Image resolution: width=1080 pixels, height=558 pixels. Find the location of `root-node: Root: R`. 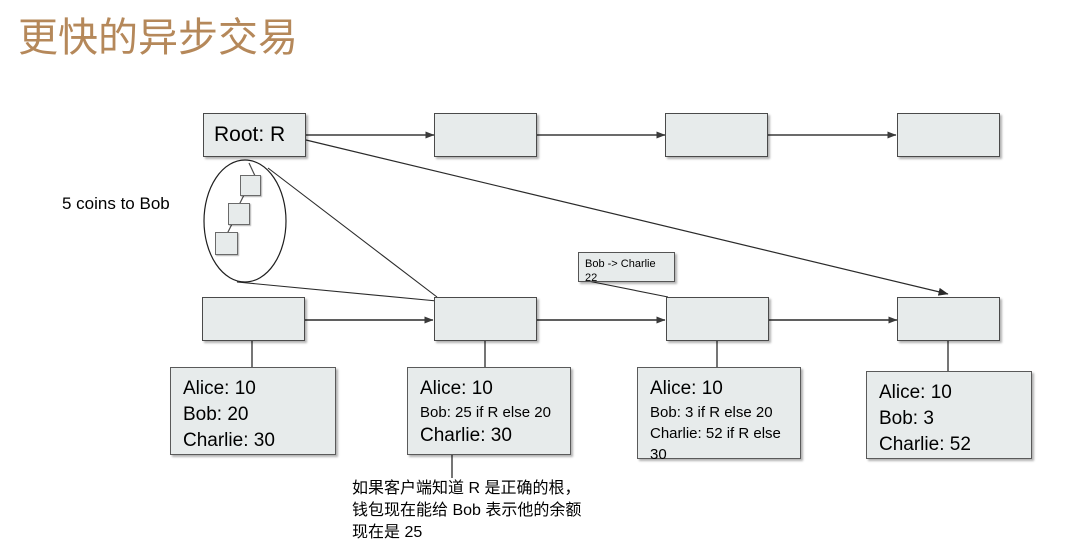

root-node: Root: R is located at coordinates (254, 135).